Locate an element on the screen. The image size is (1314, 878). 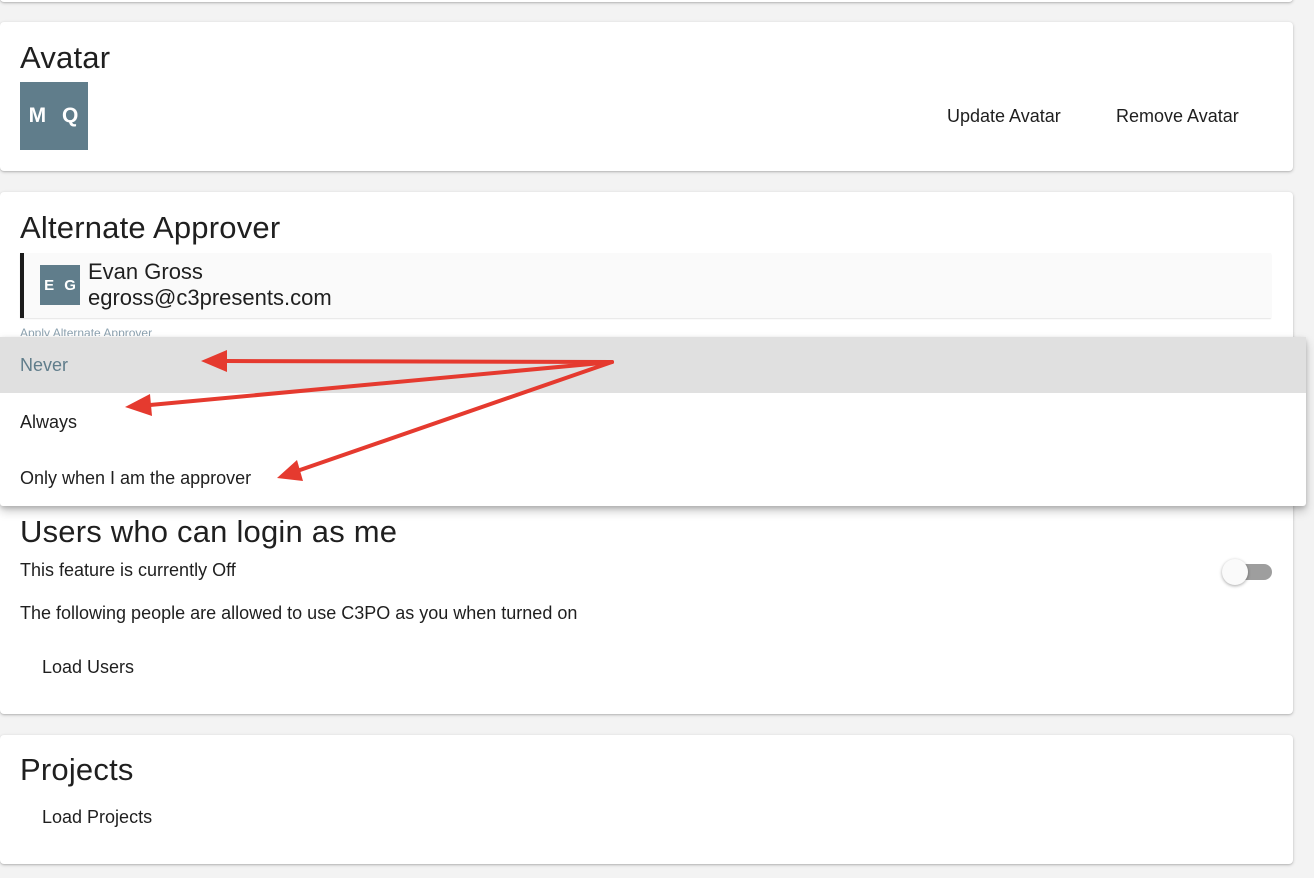
login-as-me-toggle is located at coordinates (1247, 572).